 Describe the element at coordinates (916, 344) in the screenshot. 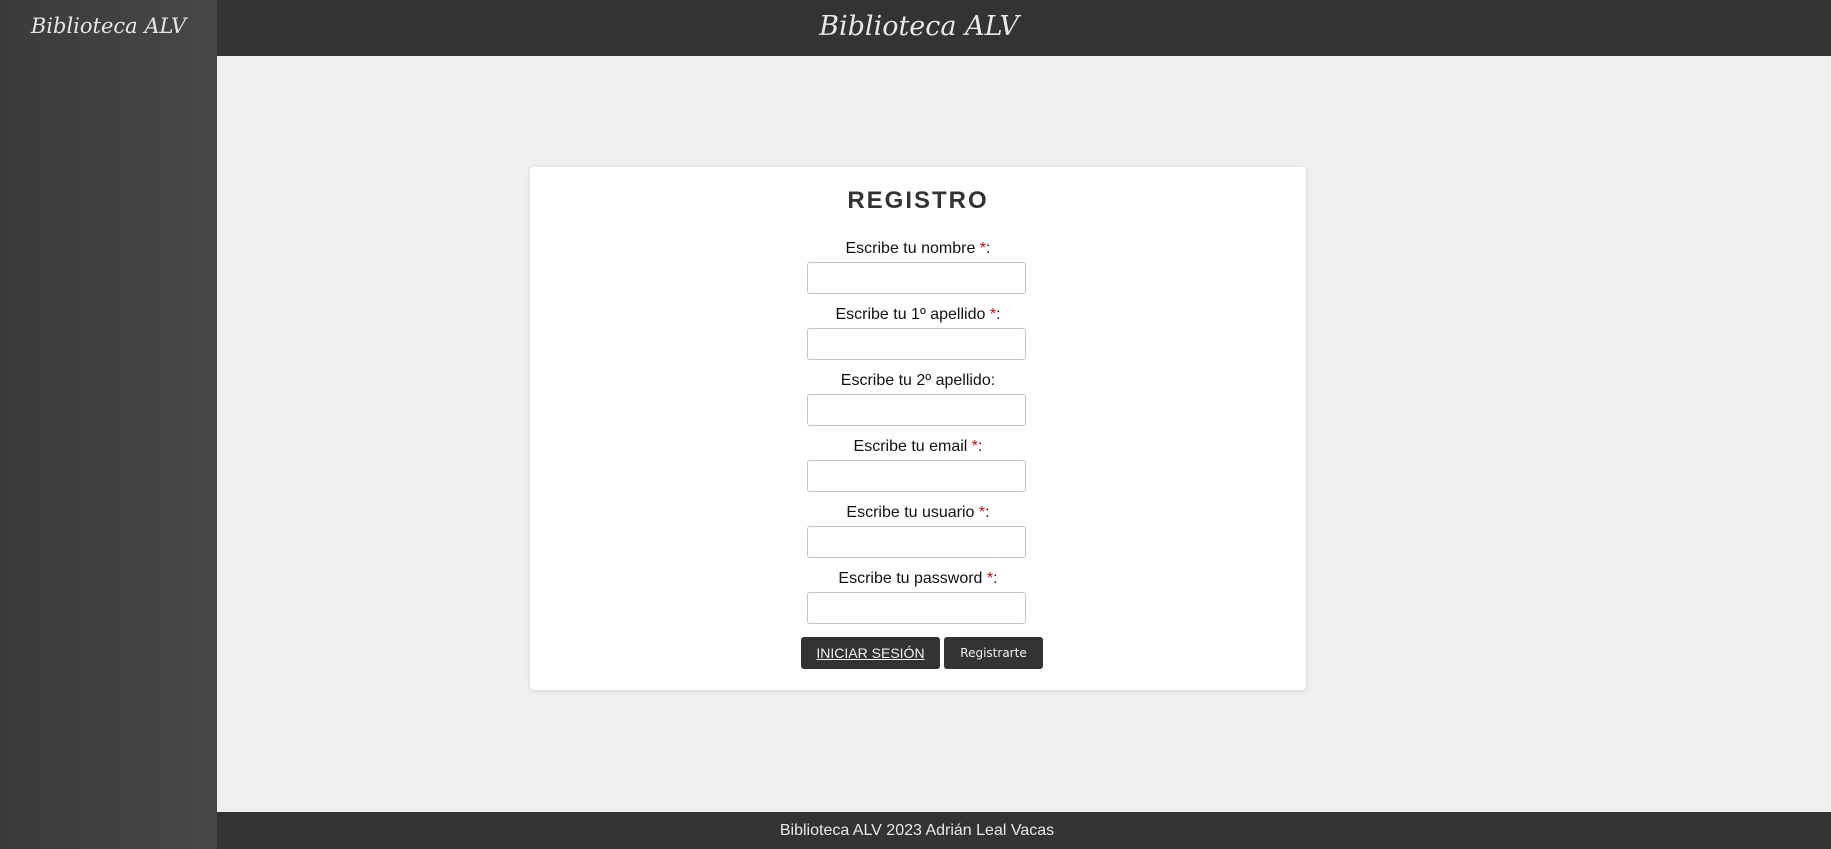

I see `apellido1-input` at that location.